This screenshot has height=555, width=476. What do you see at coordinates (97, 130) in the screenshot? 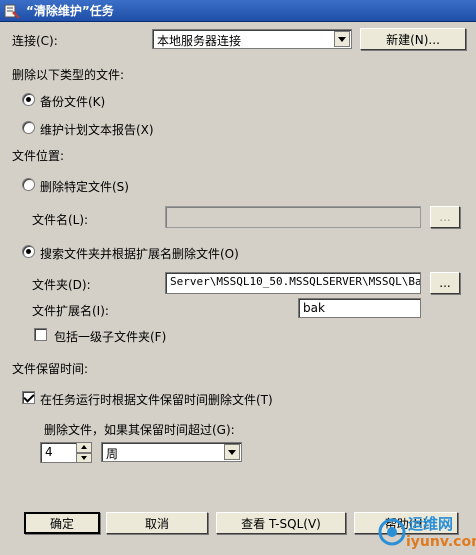
I see `maintenance-reports-label: 维护计划文本报告(X)` at bounding box center [97, 130].